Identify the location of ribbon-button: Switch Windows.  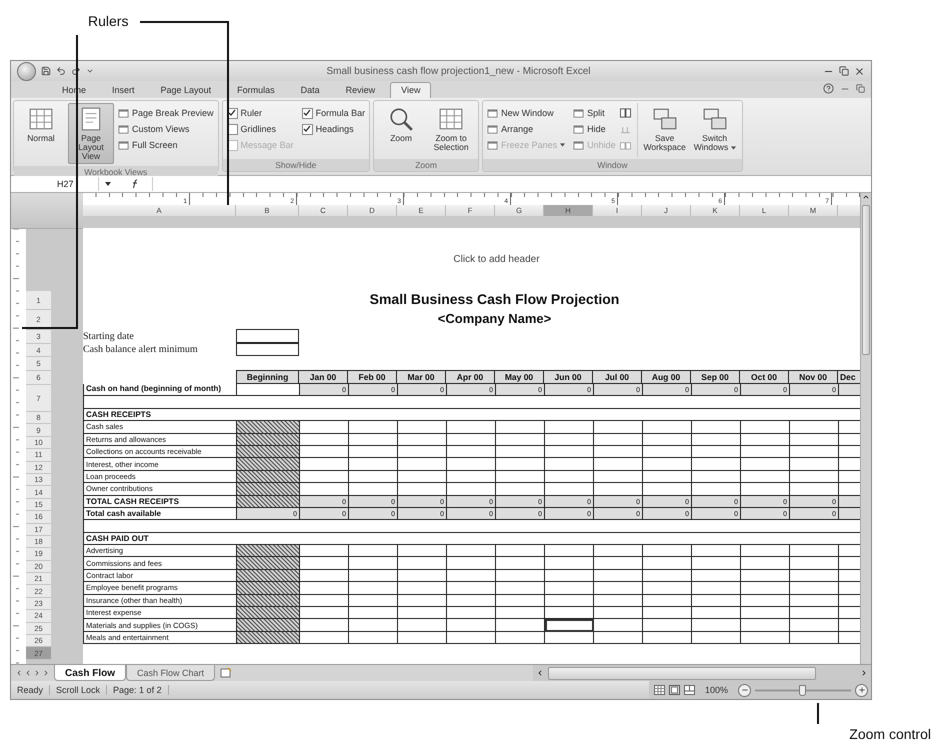
(715, 130).